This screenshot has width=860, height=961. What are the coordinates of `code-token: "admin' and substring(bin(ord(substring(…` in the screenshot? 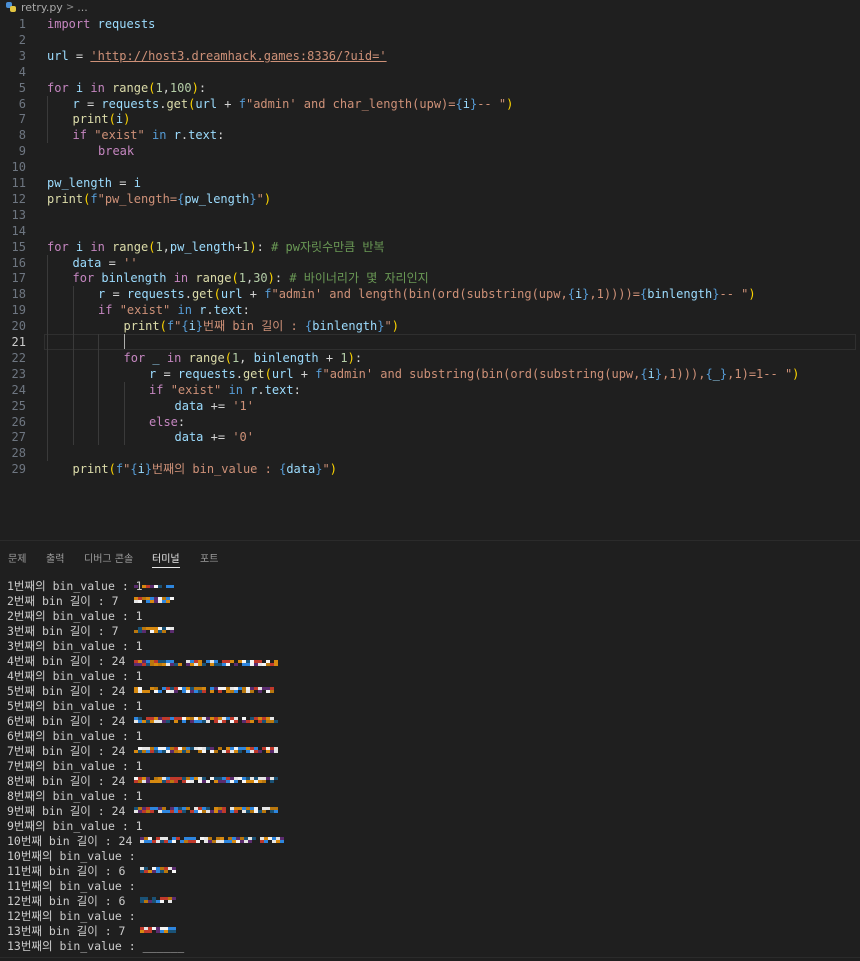 It's located at (481, 373).